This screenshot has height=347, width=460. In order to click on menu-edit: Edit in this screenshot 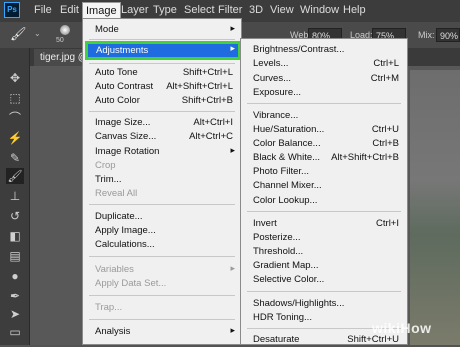, I will do `click(69, 10)`.